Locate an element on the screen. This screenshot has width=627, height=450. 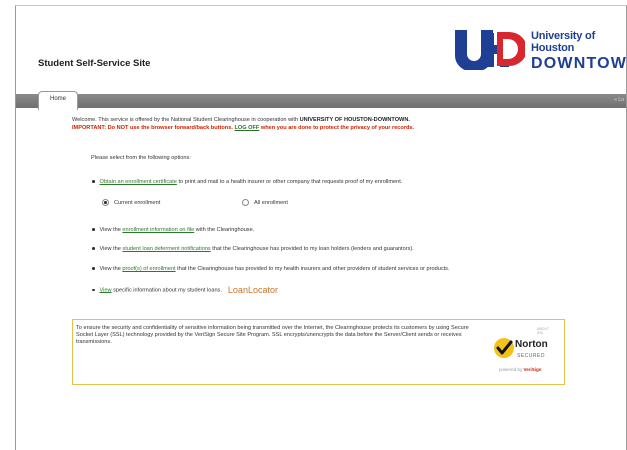
norton-secured-text: SECURED is located at coordinates (531, 356).